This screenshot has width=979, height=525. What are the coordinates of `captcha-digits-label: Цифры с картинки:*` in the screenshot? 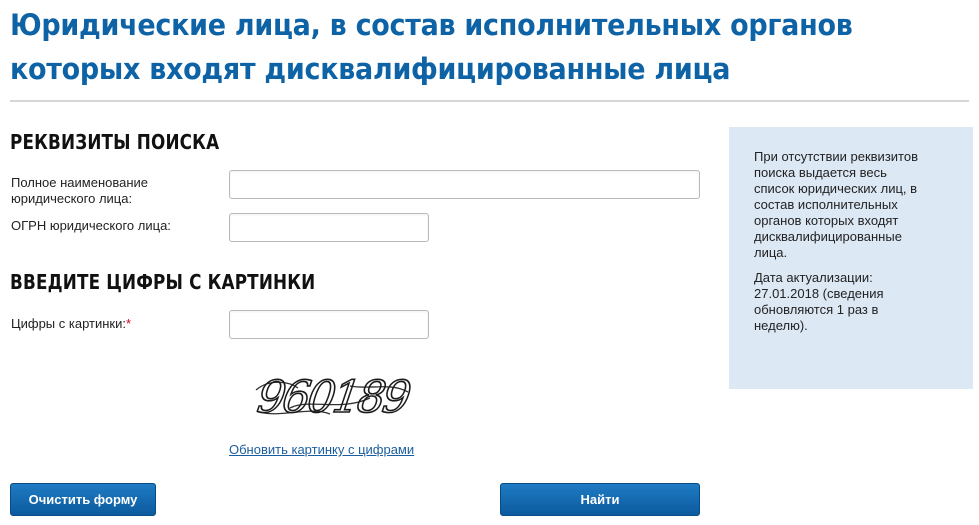 It's located at (111, 324).